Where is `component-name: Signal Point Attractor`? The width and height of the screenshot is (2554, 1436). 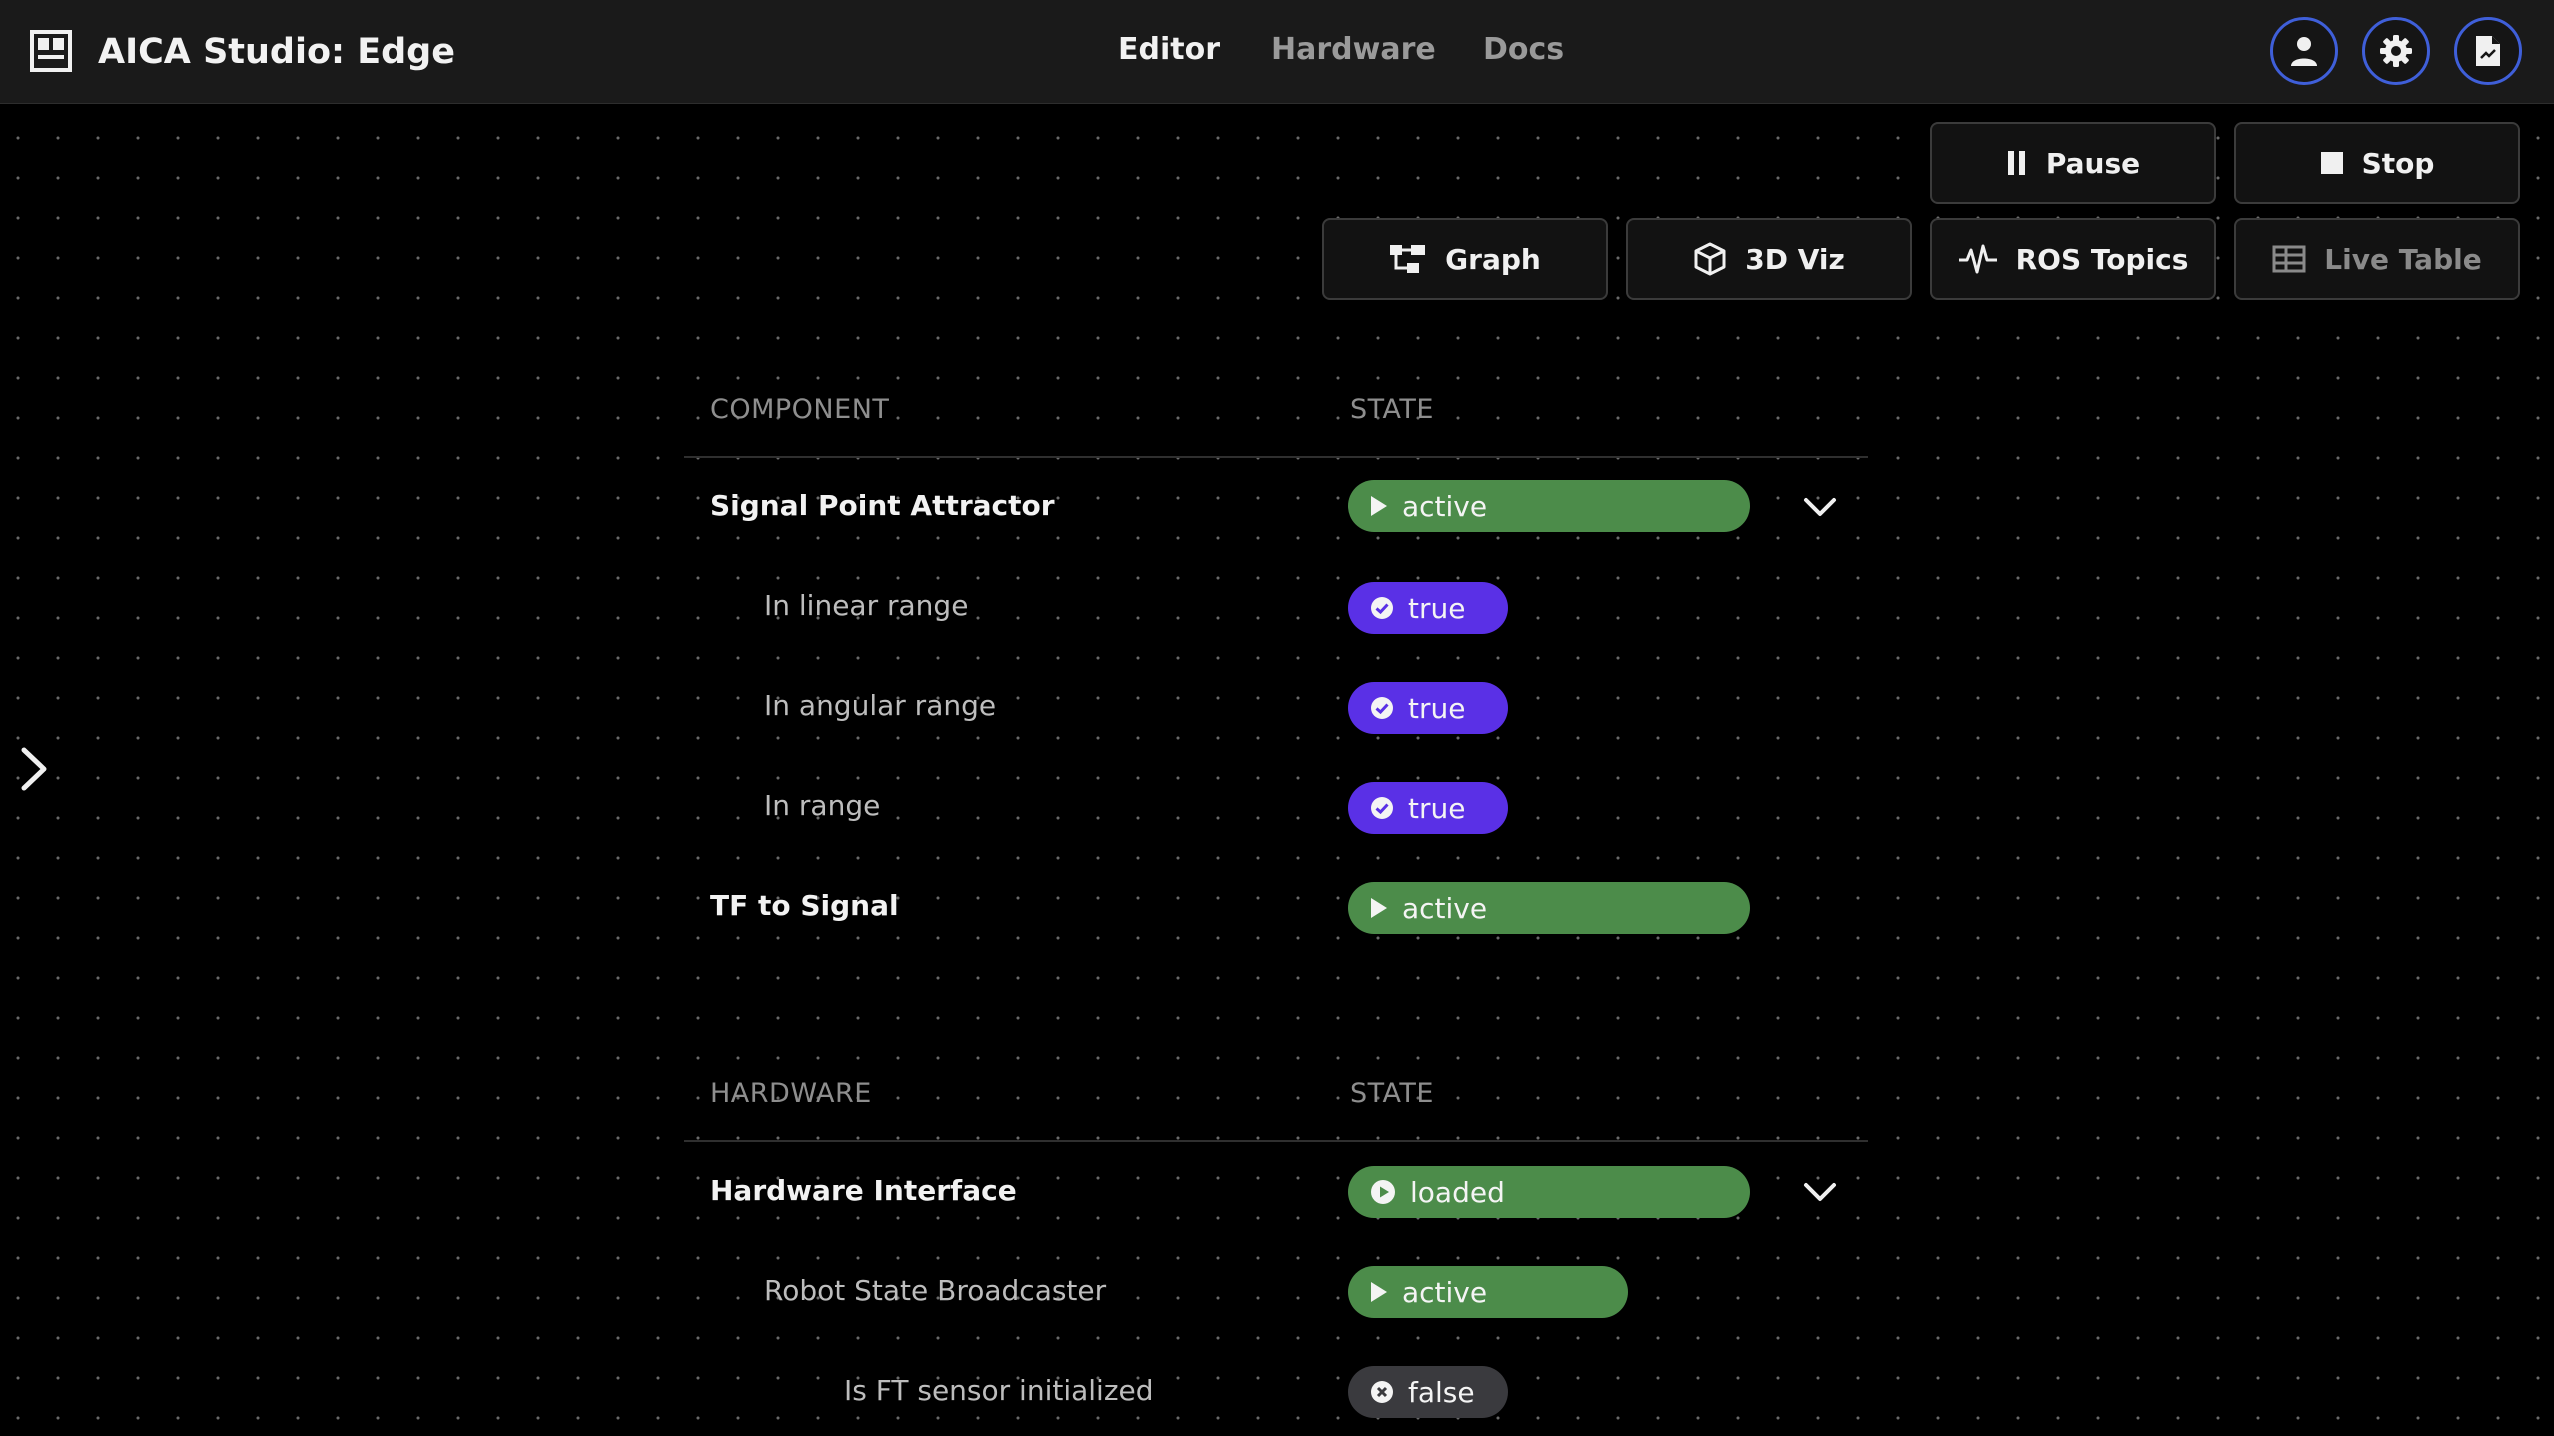
component-name: Signal Point Attractor is located at coordinates (882, 505).